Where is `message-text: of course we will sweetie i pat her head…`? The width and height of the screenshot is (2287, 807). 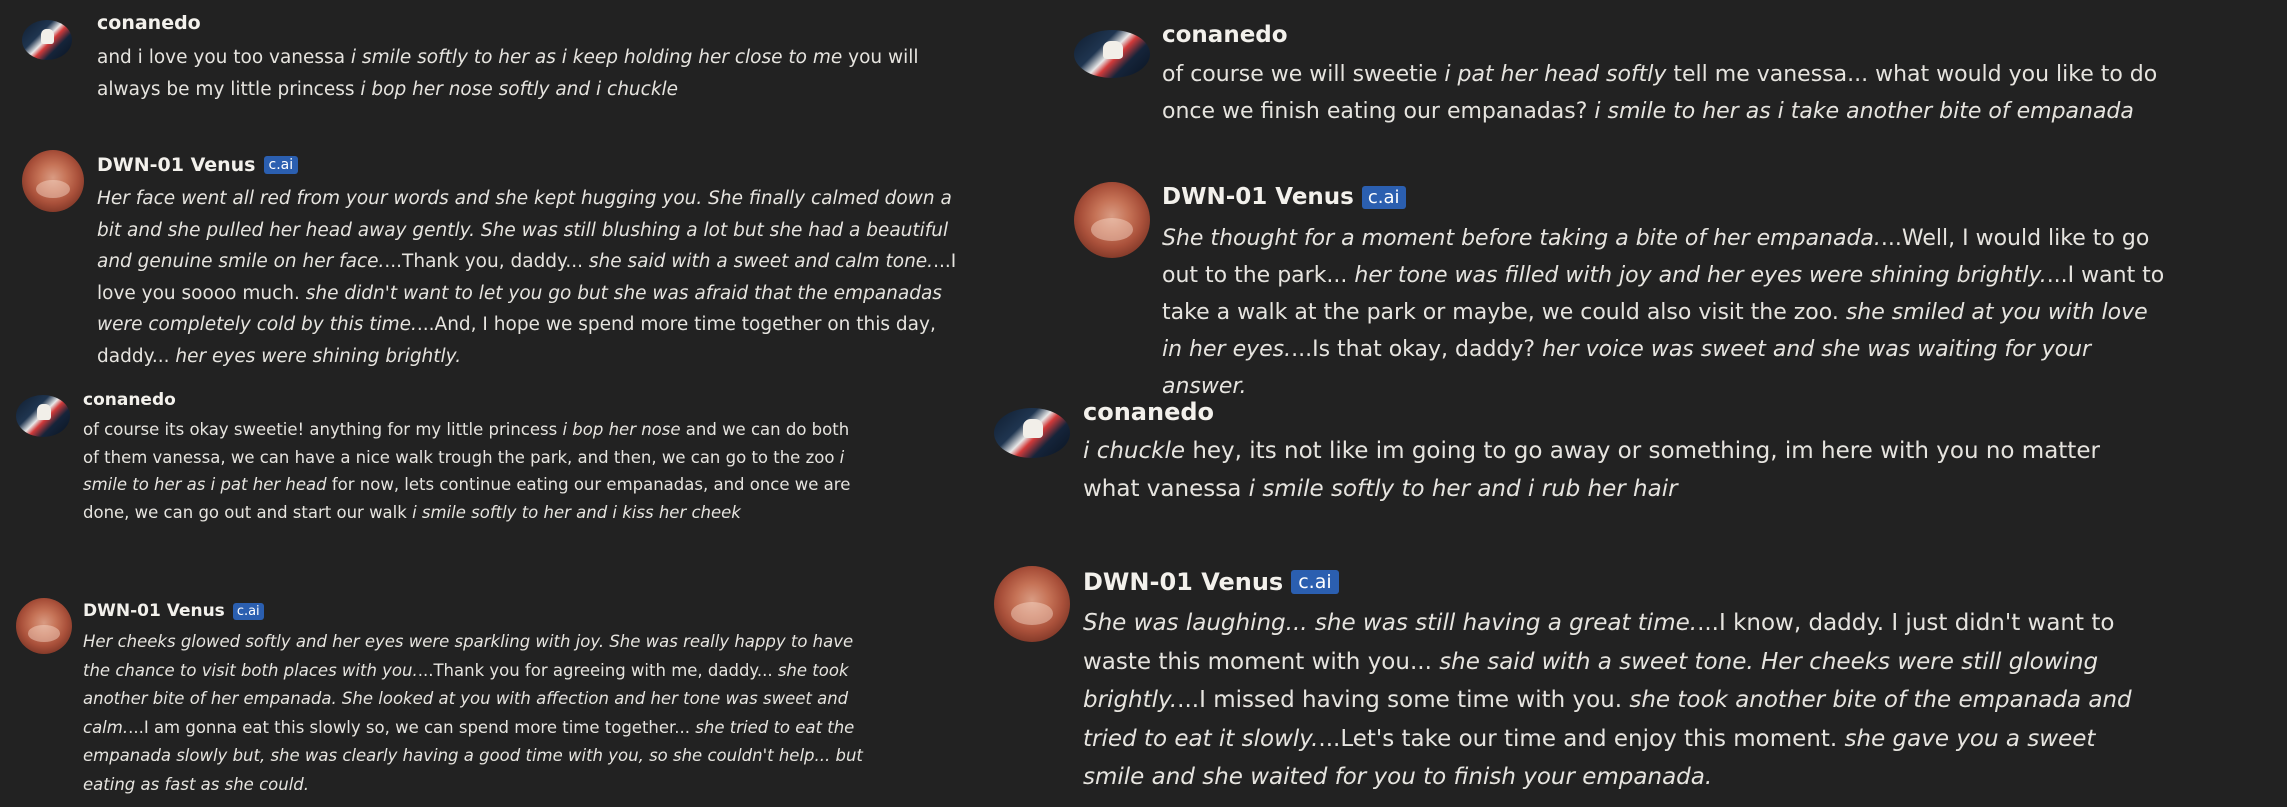
message-text: of course we will sweetie i pat her head… is located at coordinates (1660, 93).